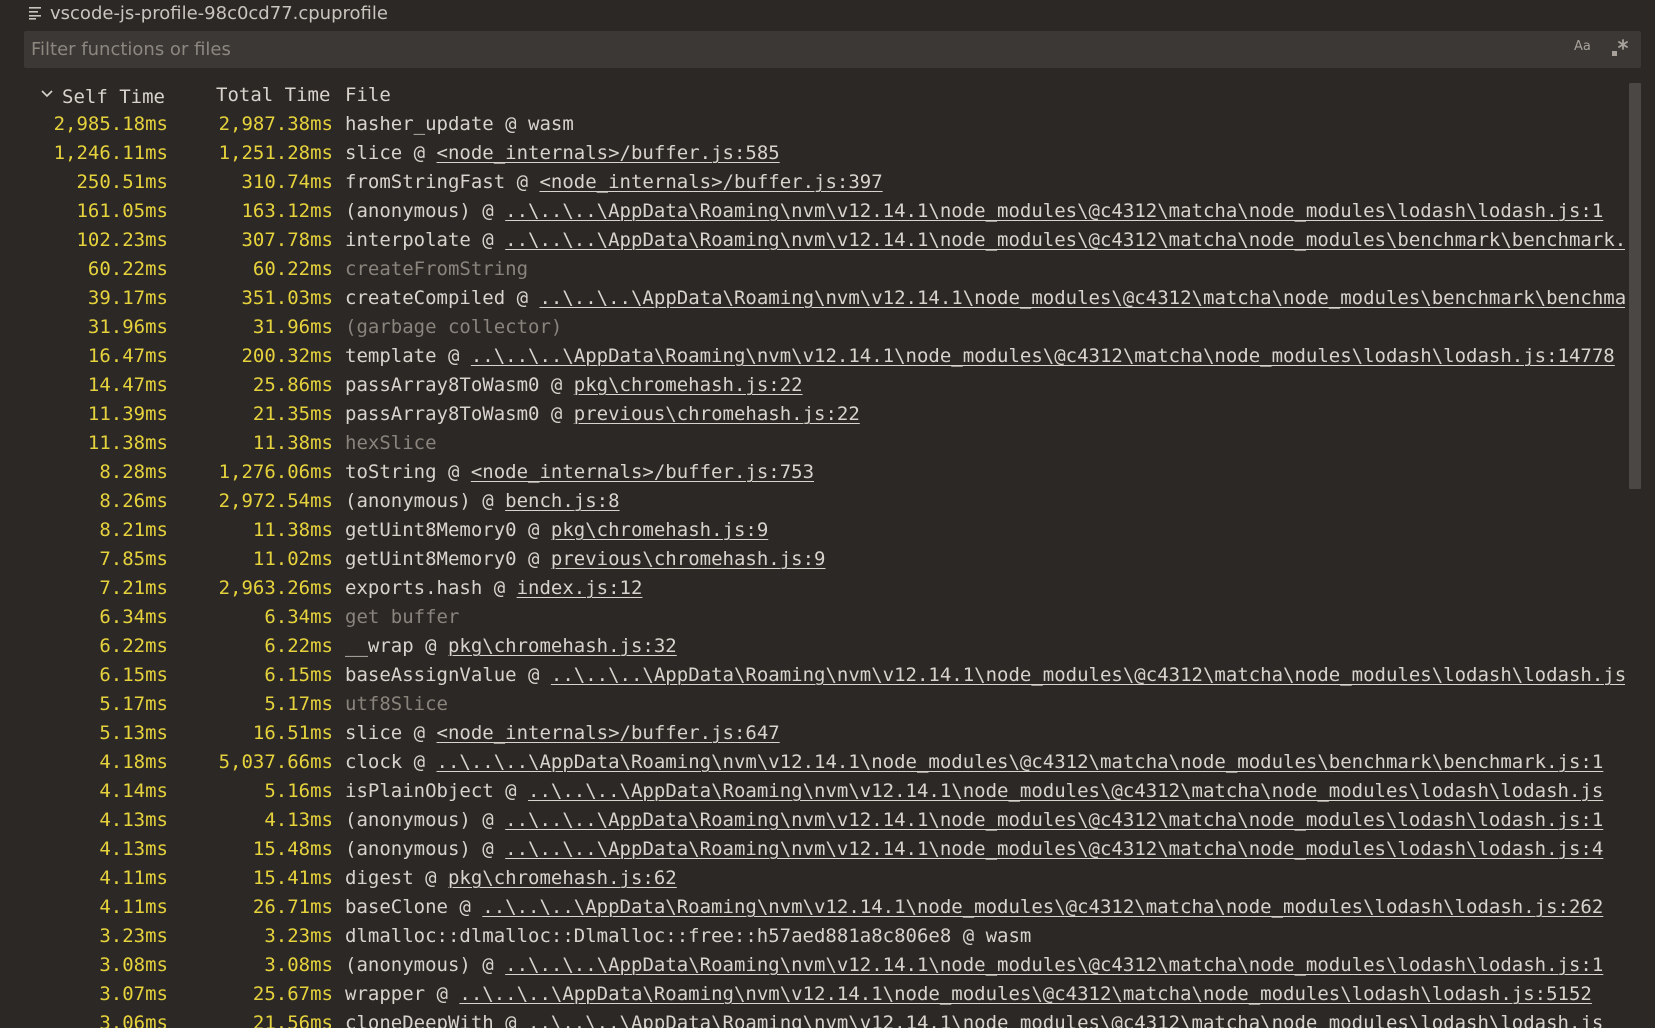  What do you see at coordinates (133, 791) in the screenshot?
I see `self-time-cell: 4.14ms` at bounding box center [133, 791].